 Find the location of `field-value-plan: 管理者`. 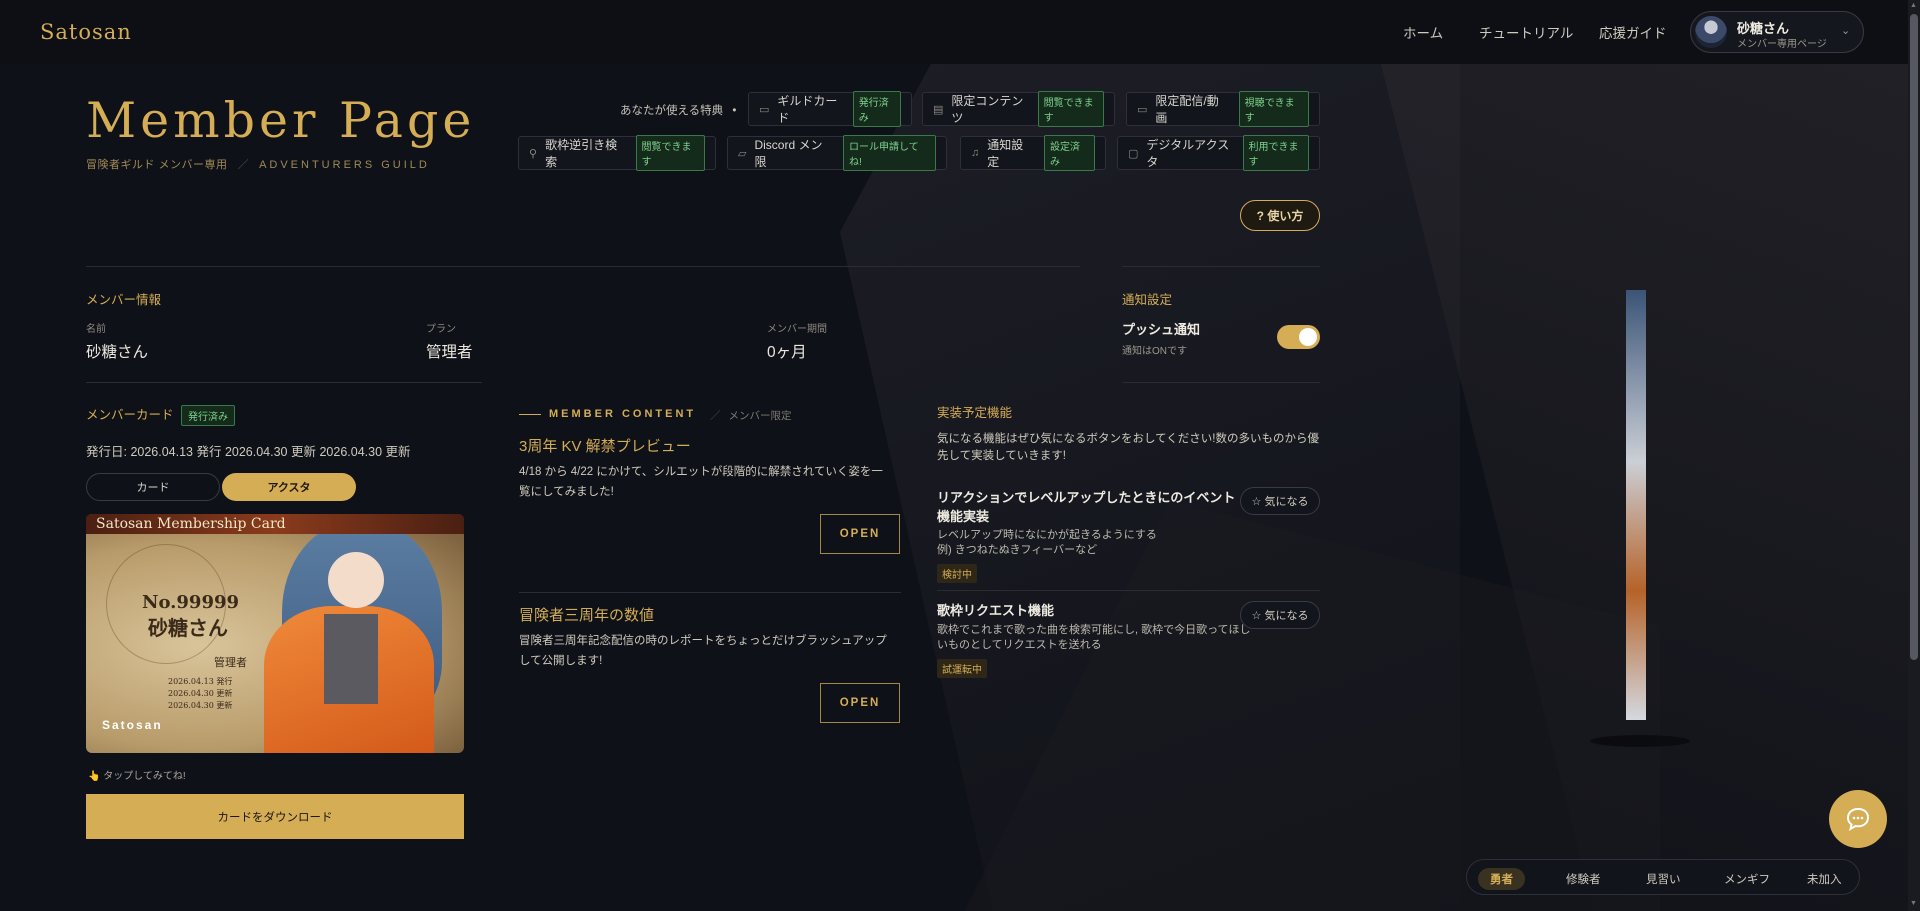

field-value-plan: 管理者 is located at coordinates (449, 352).